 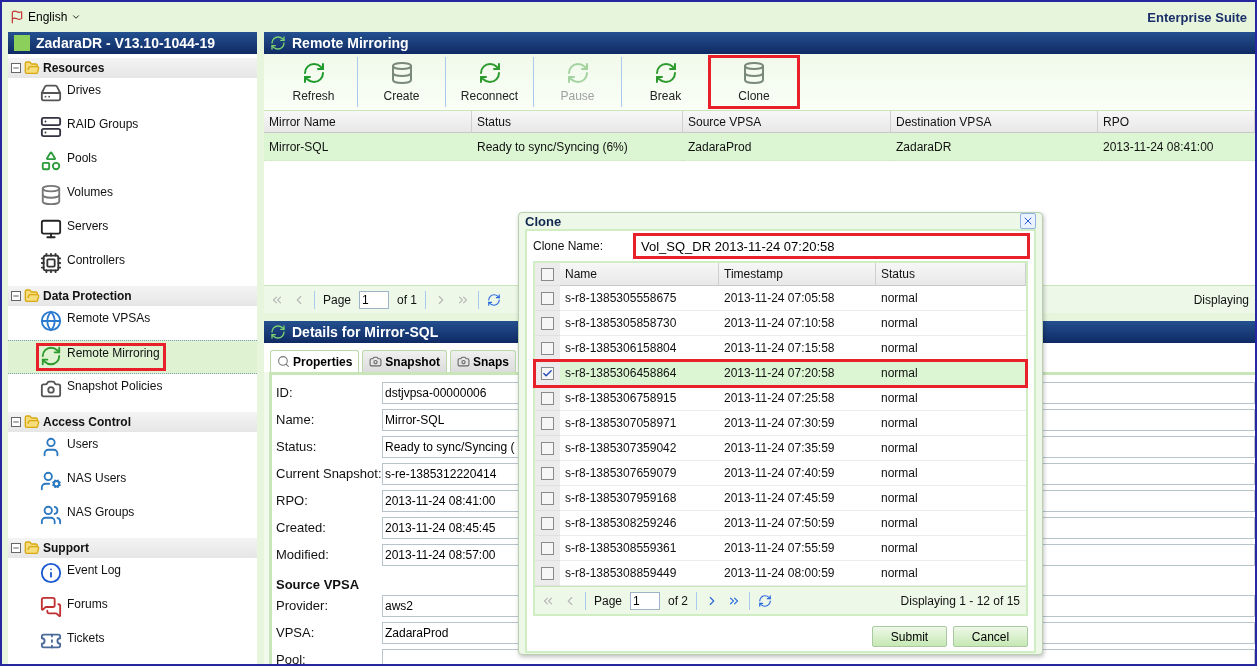 I want to click on page-label: Page, so click(x=337, y=299).